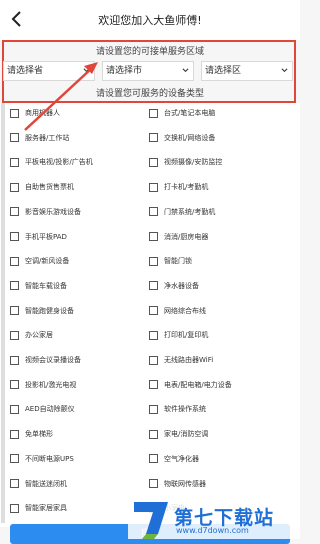 The height and width of the screenshot is (544, 320). I want to click on device-item: 自助售货售票机, so click(42, 187).